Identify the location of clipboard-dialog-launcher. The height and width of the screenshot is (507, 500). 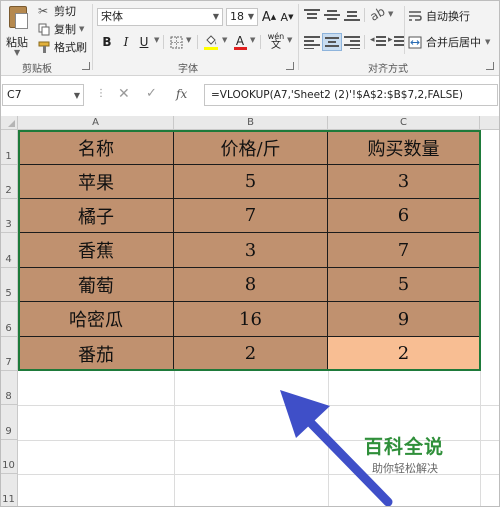
(86, 66).